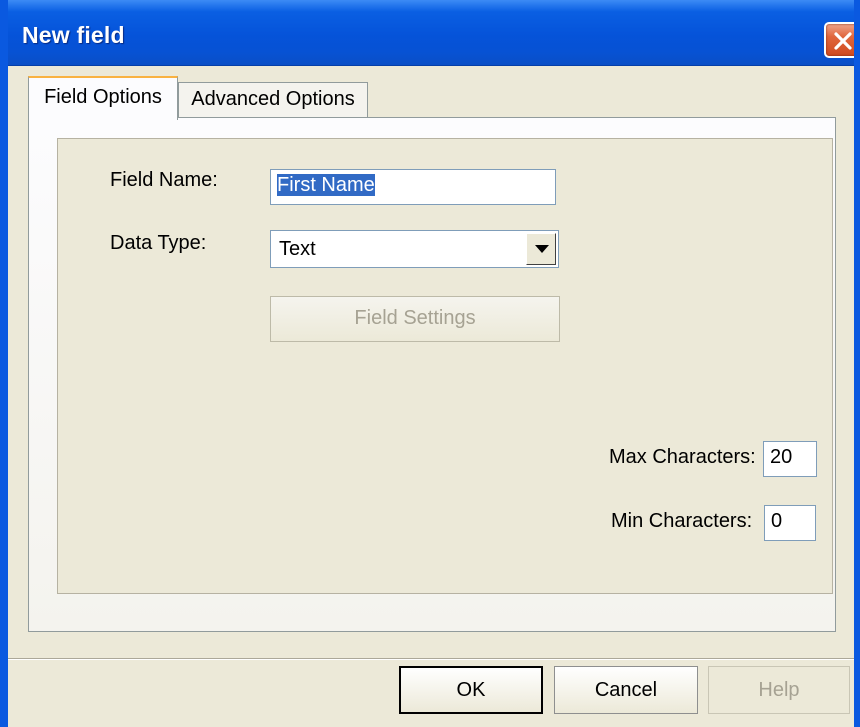 The width and height of the screenshot is (860, 727). What do you see at coordinates (414, 249) in the screenshot?
I see `data-type-select: Text` at bounding box center [414, 249].